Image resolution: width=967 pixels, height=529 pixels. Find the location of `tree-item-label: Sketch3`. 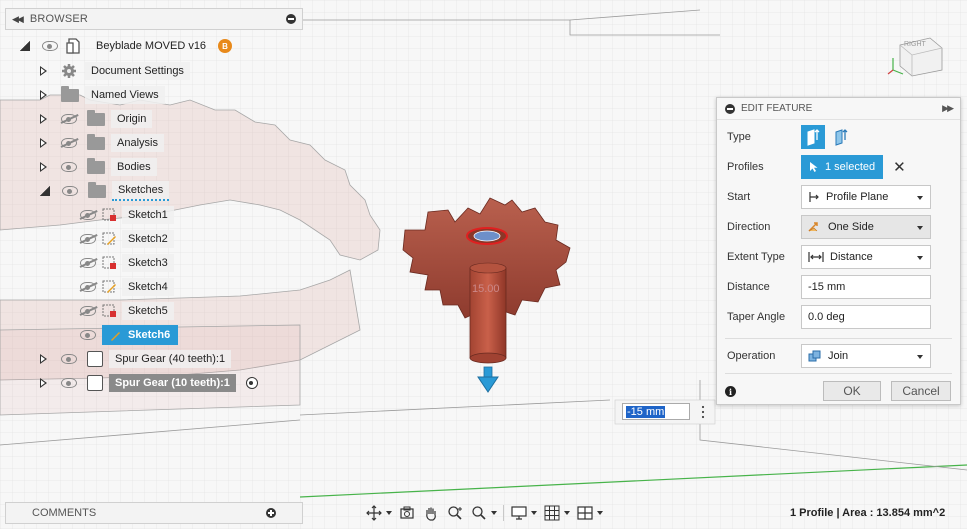

tree-item-label: Sketch3 is located at coordinates (148, 263).